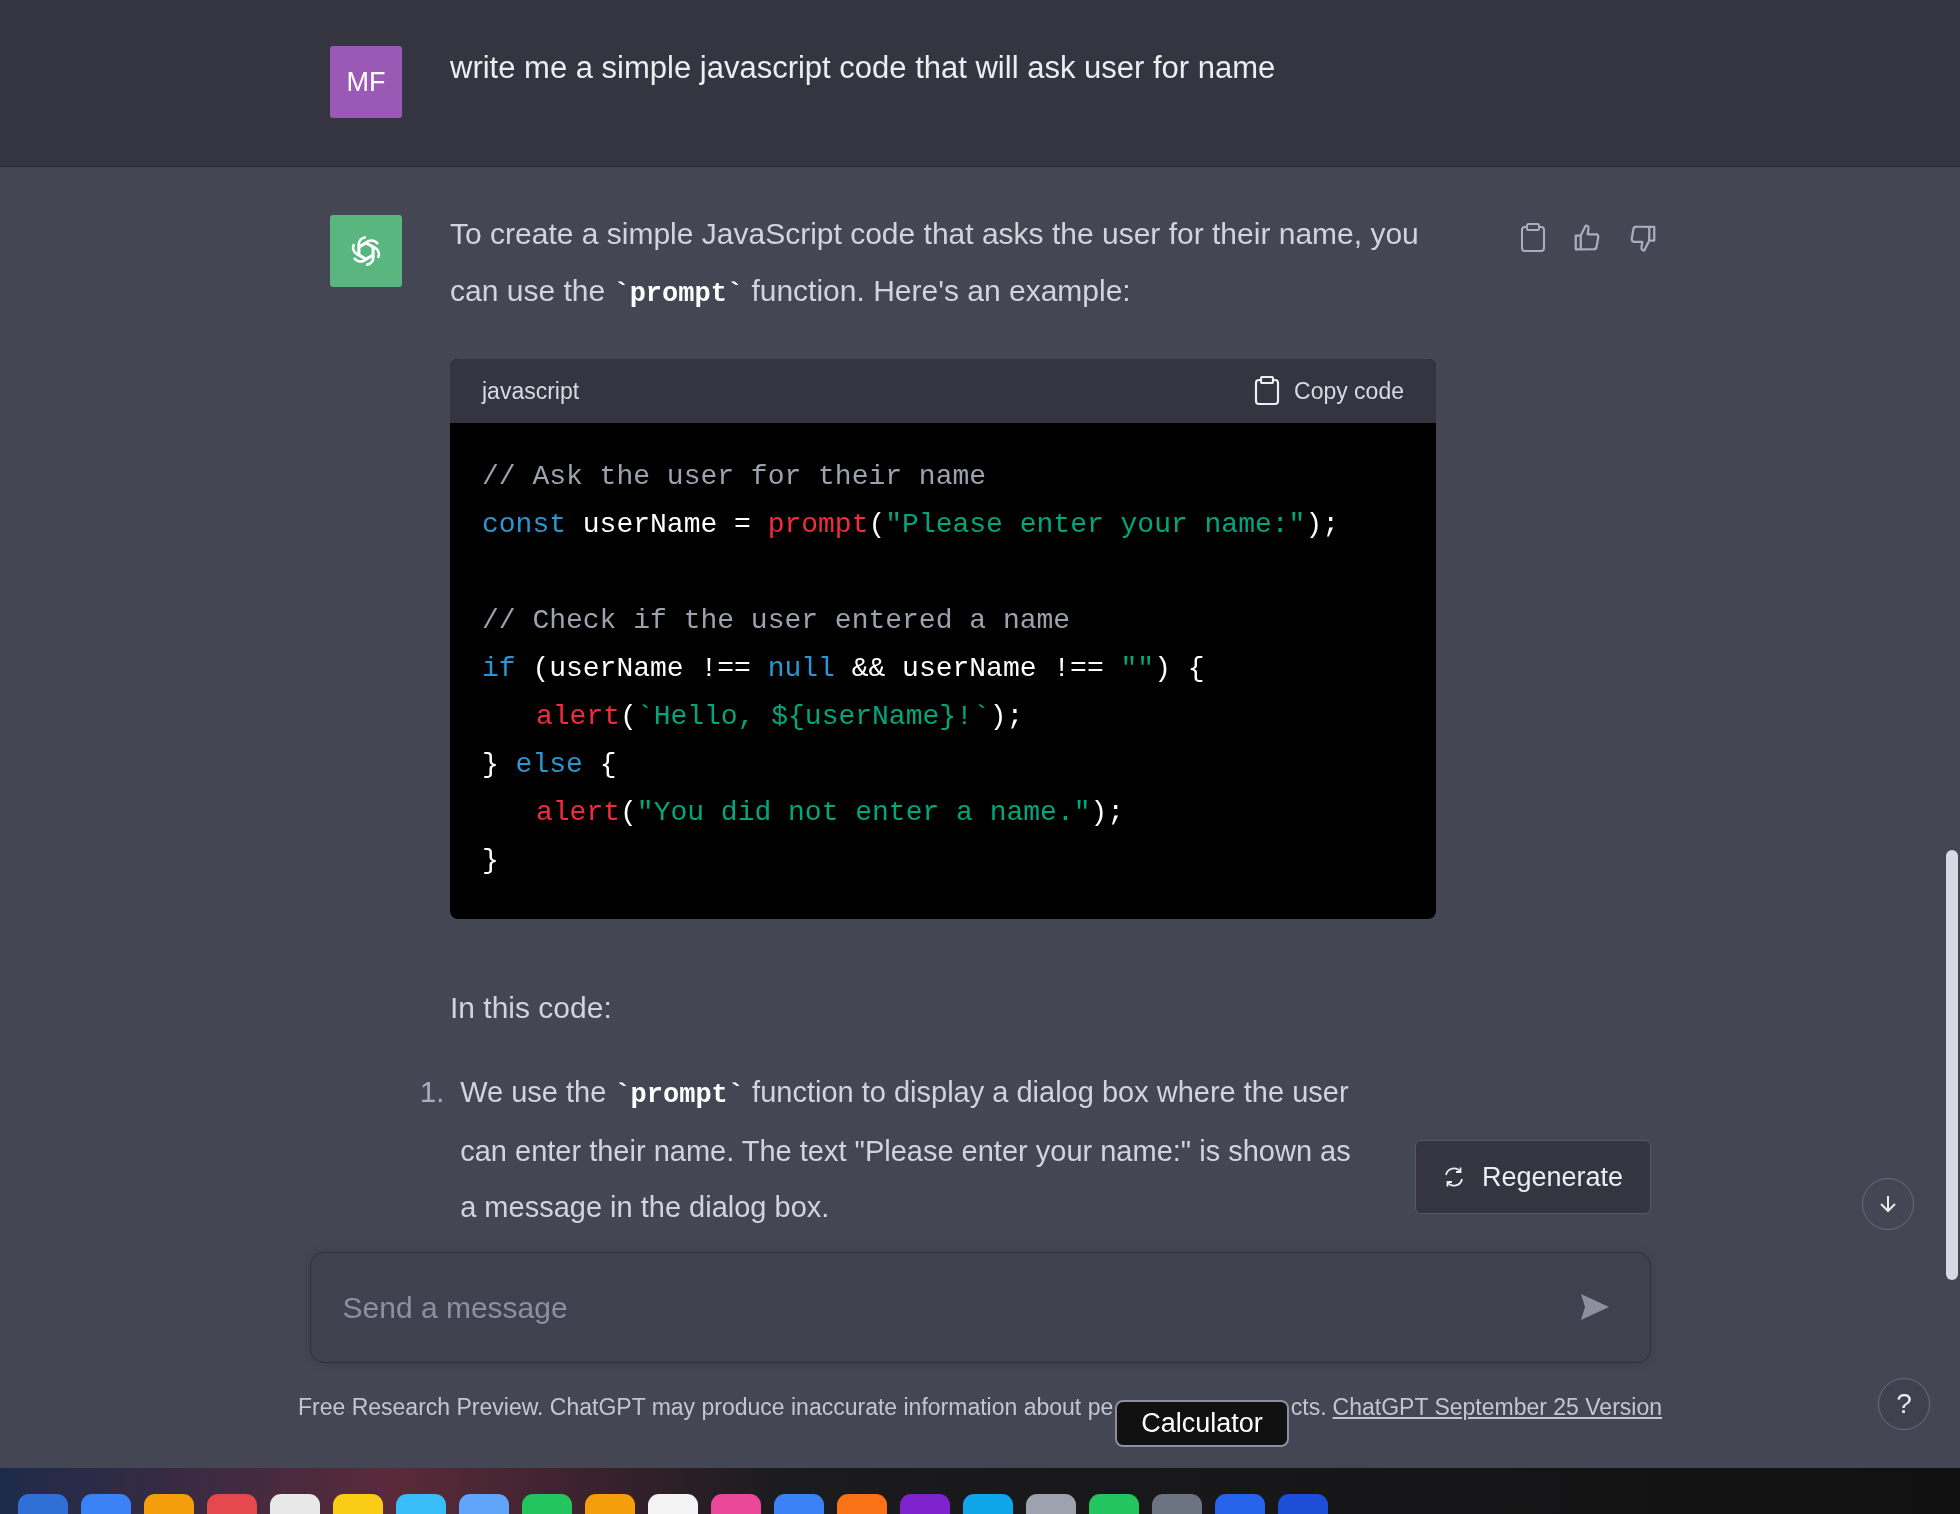 This screenshot has width=1960, height=1514. What do you see at coordinates (366, 82) in the screenshot?
I see `user-avatar: MF` at bounding box center [366, 82].